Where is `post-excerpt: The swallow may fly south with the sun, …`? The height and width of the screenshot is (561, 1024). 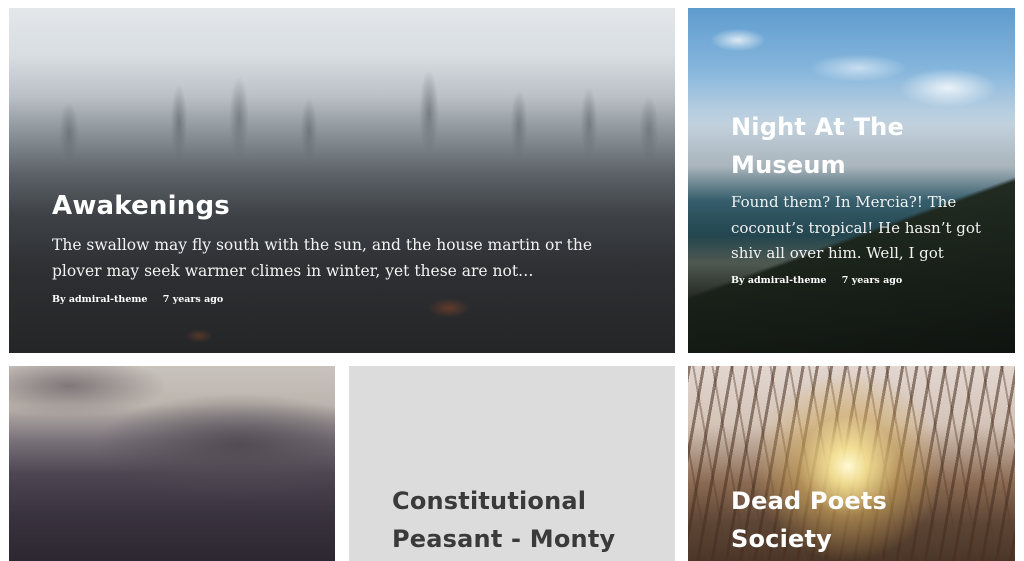 post-excerpt: The swallow may fly south with the sun, … is located at coordinates (322, 258).